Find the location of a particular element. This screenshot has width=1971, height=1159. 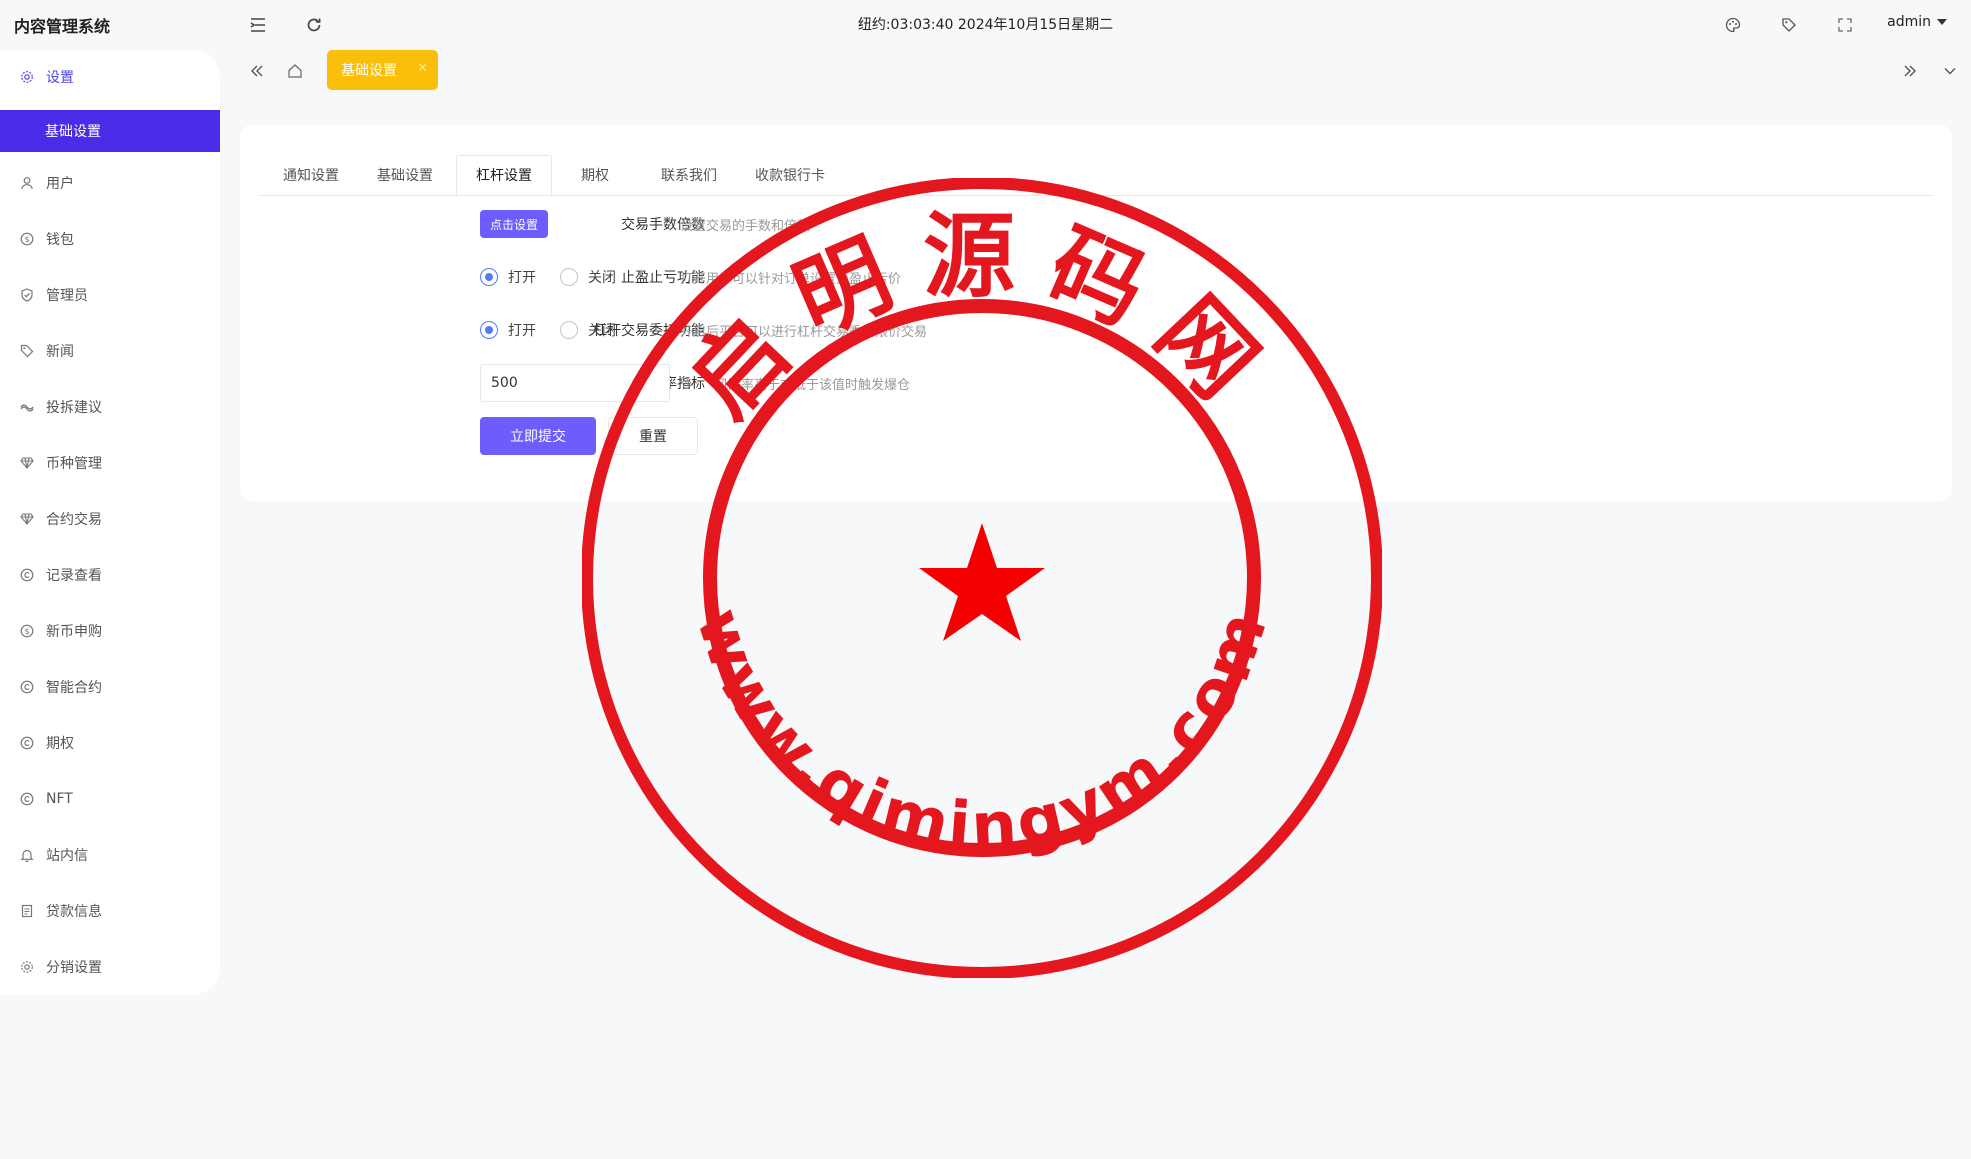

doc-icon is located at coordinates (27, 911).